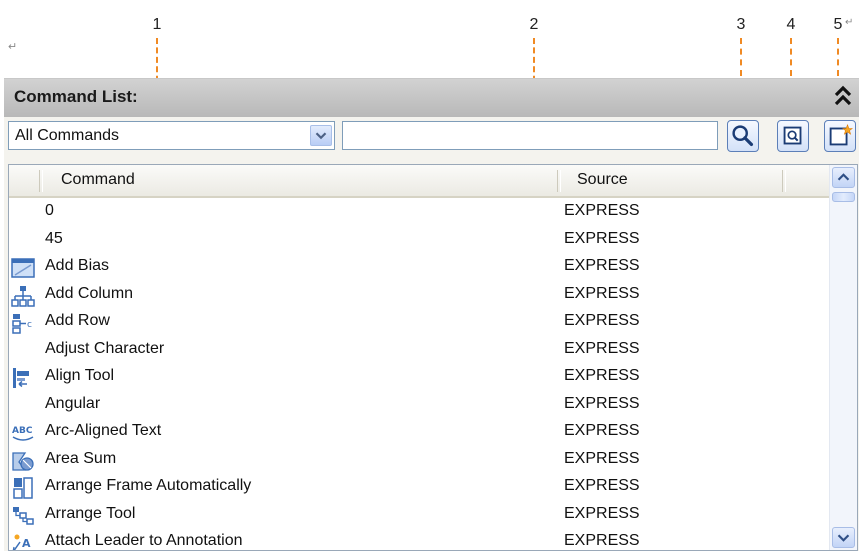  What do you see at coordinates (73, 403) in the screenshot?
I see `command-name: Angular` at bounding box center [73, 403].